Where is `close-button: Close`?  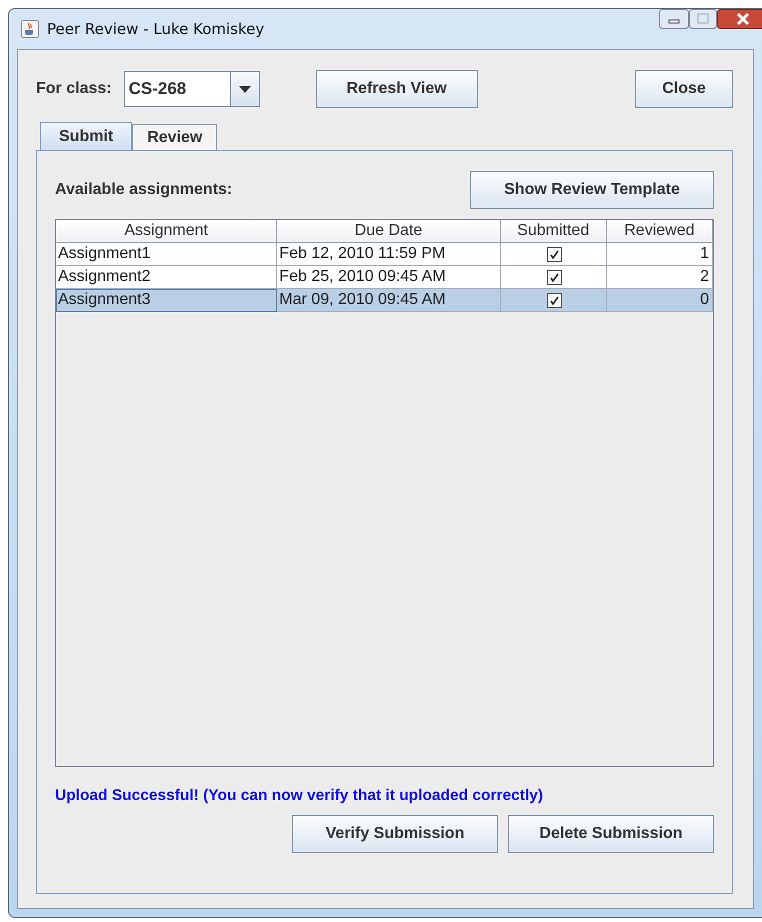
close-button: Close is located at coordinates (684, 89).